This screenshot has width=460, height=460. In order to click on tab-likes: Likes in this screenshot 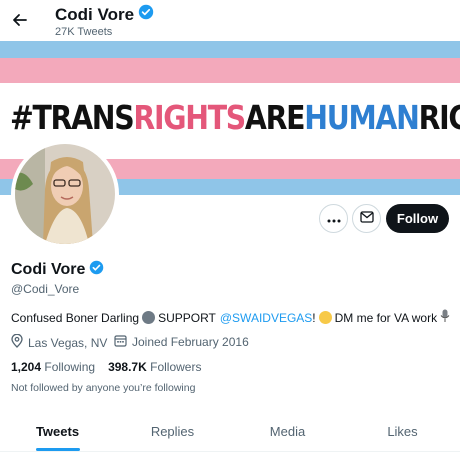, I will do `click(402, 432)`.